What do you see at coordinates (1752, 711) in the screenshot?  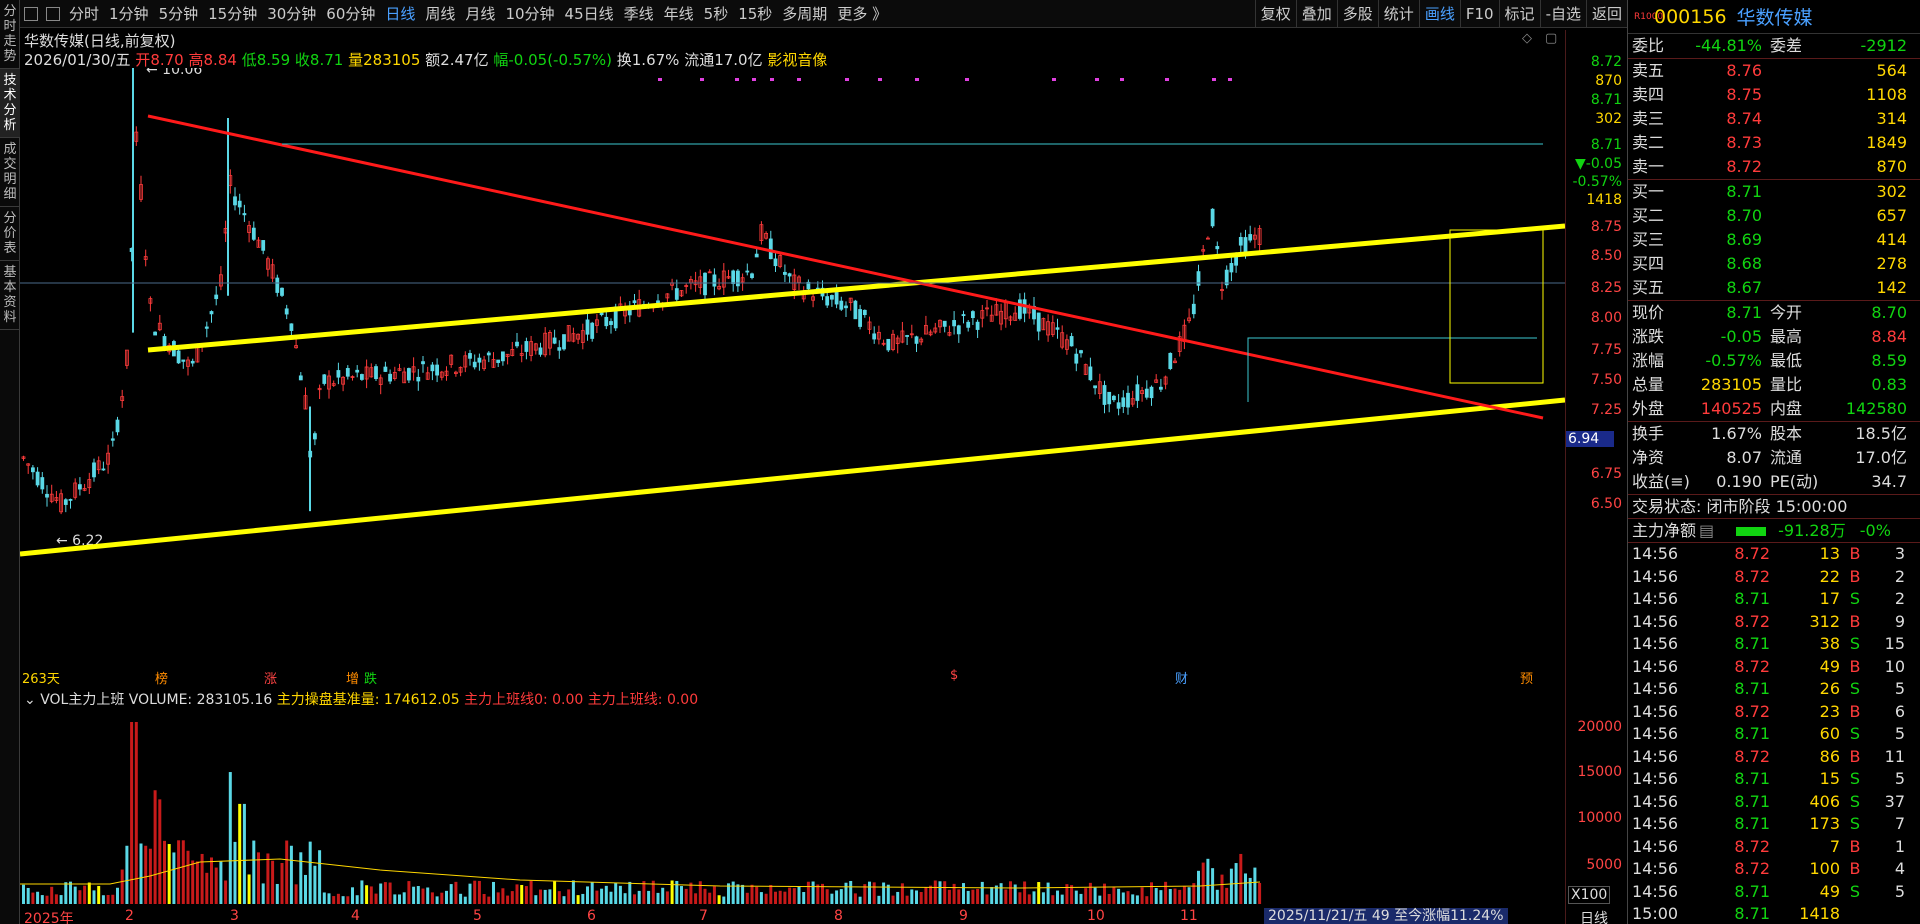 I see `tick-price: 8.72` at bounding box center [1752, 711].